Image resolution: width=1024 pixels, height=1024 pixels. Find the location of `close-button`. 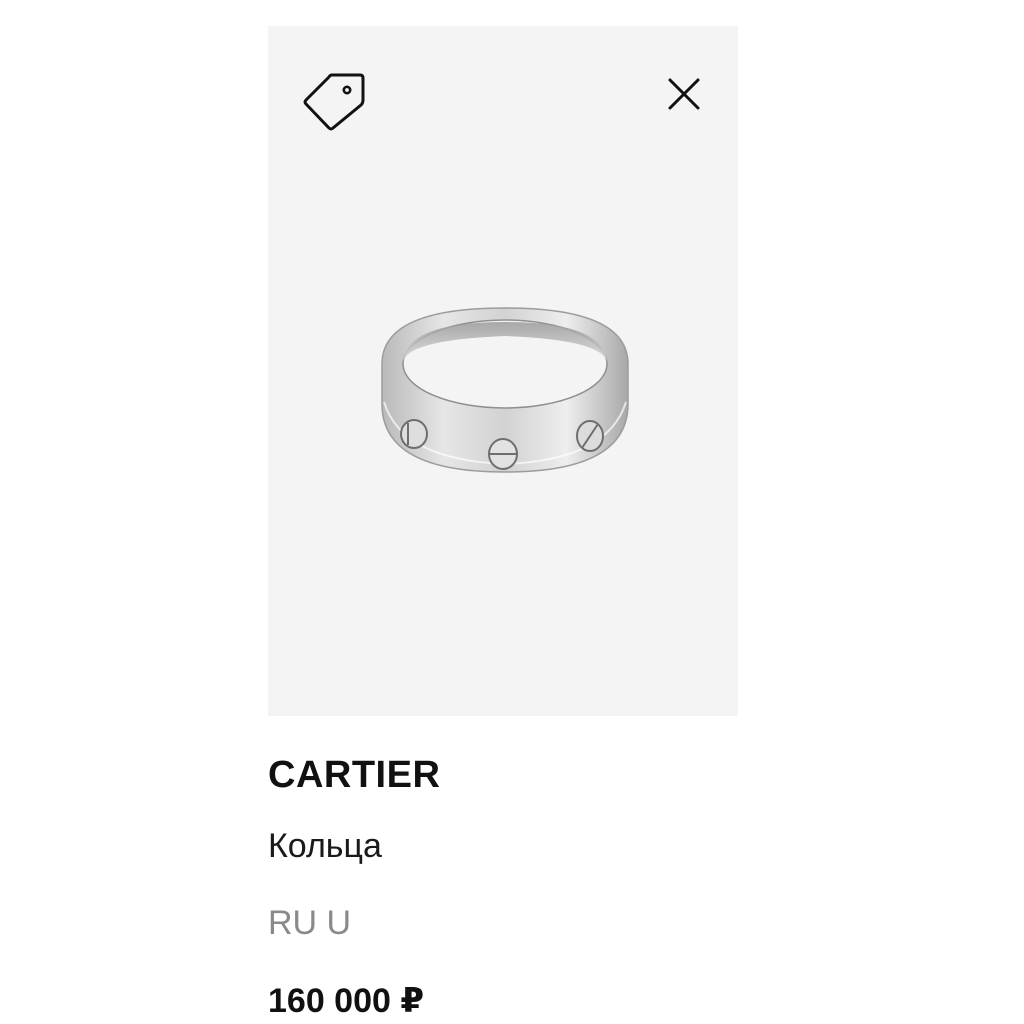

close-button is located at coordinates (684, 94).